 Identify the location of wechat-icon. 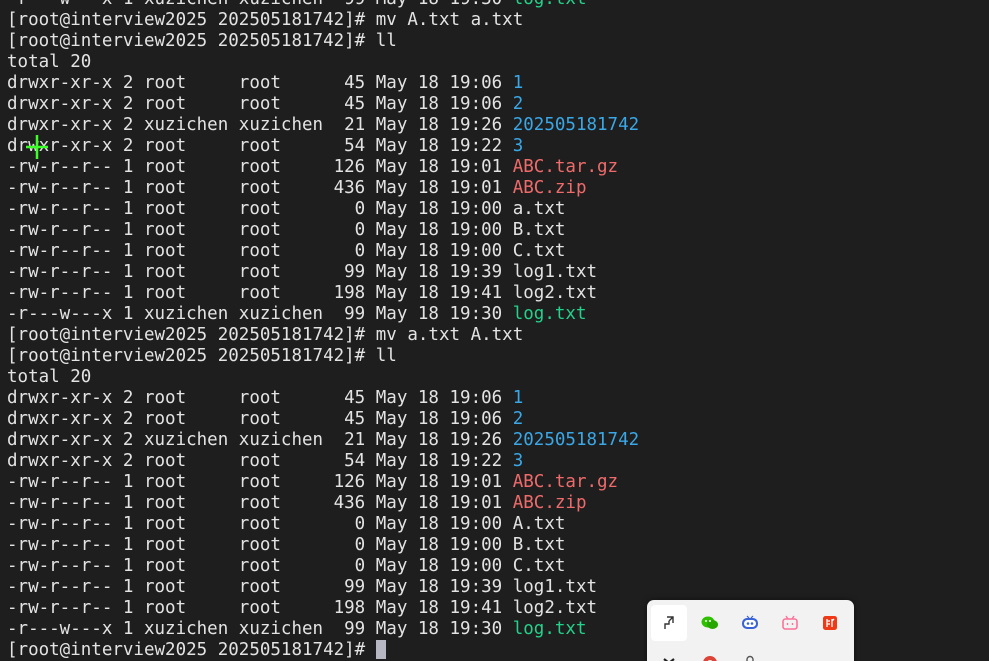
(710, 623).